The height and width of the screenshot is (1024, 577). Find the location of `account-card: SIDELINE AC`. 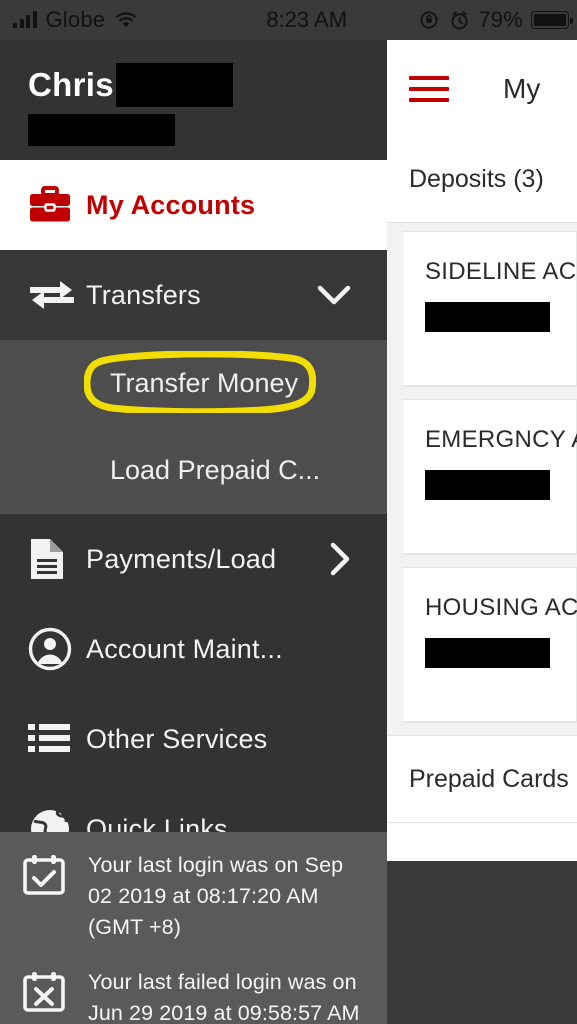

account-card: SIDELINE AC is located at coordinates (490, 308).